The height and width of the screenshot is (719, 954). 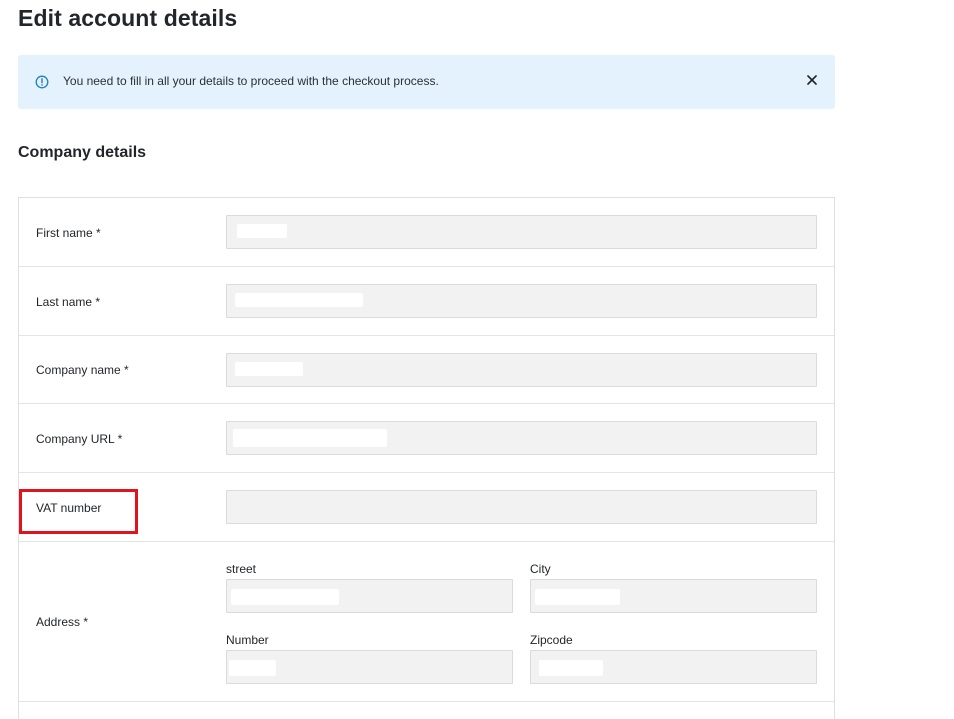 What do you see at coordinates (521, 301) in the screenshot?
I see `last-name-input` at bounding box center [521, 301].